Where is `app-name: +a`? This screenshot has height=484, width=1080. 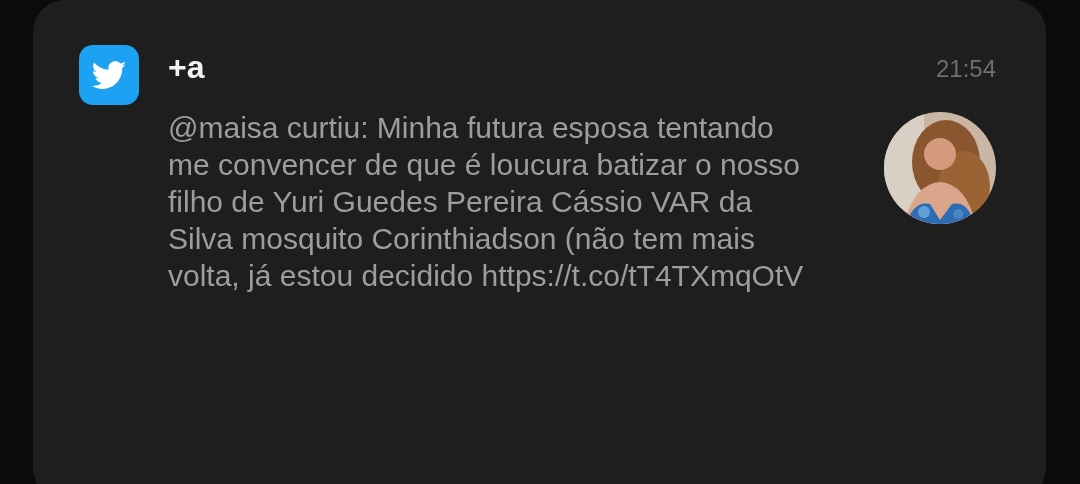 app-name: +a is located at coordinates (187, 67).